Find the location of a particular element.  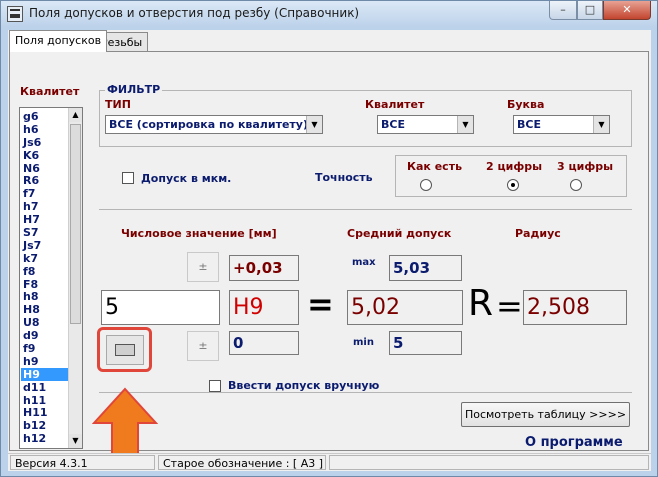

list-item: h6 is located at coordinates (45, 129).